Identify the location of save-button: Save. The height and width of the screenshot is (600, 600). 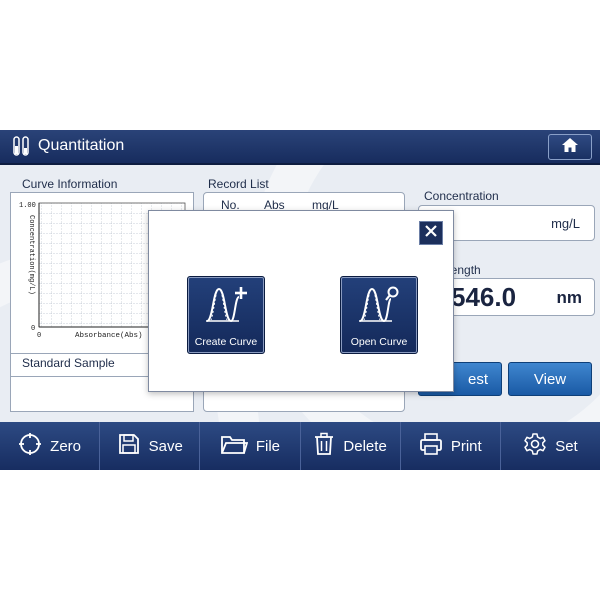
(150, 446).